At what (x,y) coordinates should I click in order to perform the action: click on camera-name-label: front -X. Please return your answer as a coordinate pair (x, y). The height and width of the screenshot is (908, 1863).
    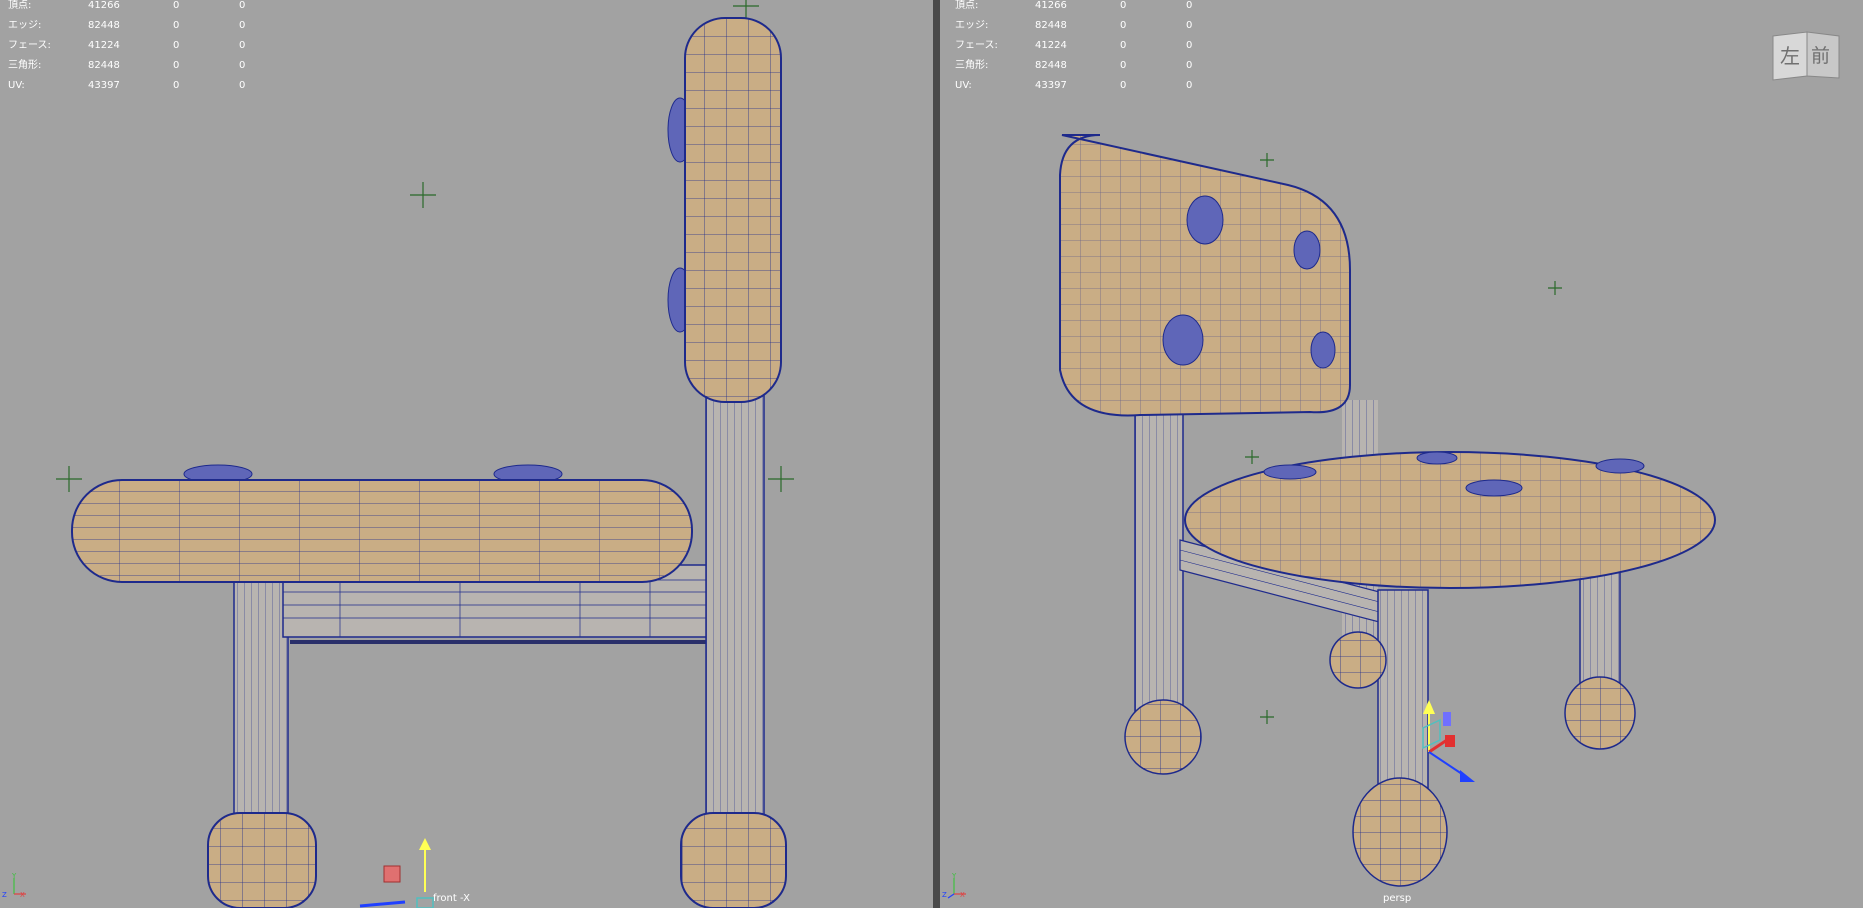
    Looking at the image, I should click on (451, 898).